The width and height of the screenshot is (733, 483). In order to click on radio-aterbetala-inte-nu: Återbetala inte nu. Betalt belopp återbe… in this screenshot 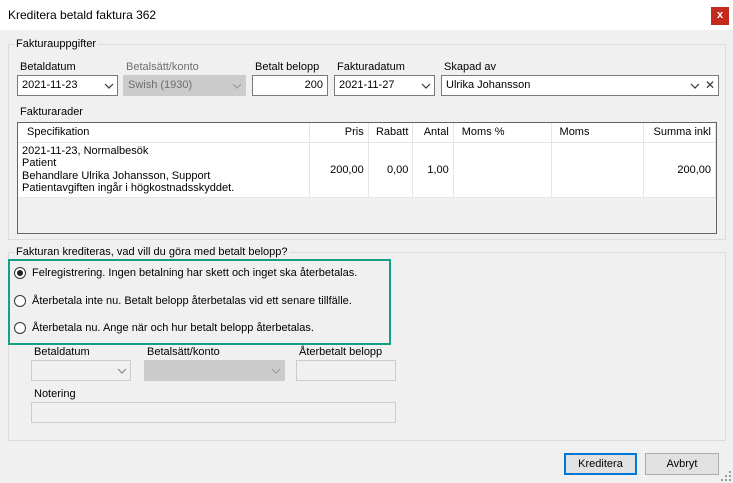, I will do `click(199, 302)`.